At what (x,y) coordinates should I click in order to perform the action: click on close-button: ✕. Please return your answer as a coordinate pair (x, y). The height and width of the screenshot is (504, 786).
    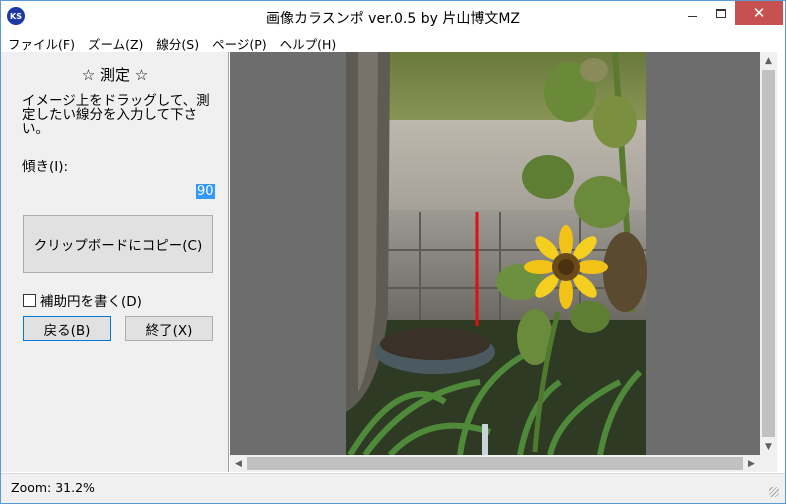
    Looking at the image, I should click on (759, 13).